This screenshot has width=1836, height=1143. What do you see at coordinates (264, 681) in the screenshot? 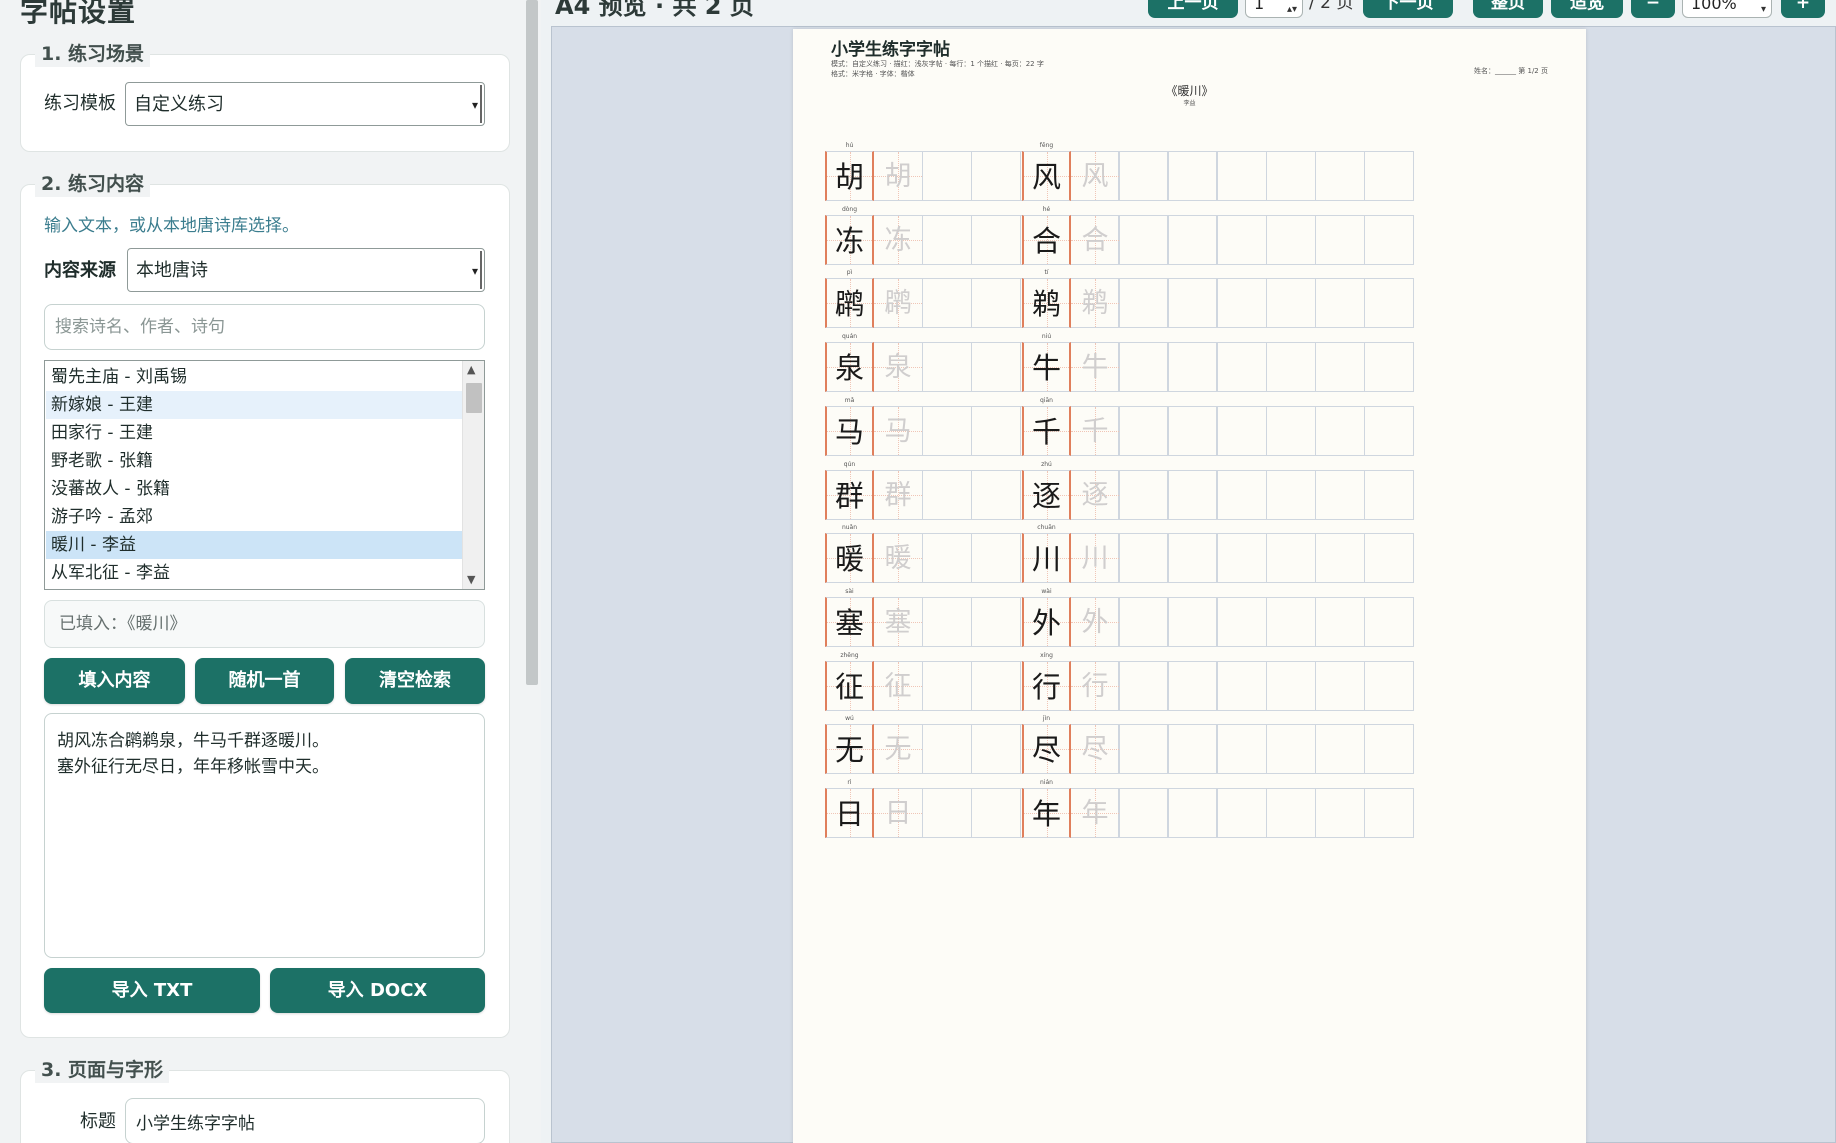
I see `random-poem-button: 随机一首` at bounding box center [264, 681].